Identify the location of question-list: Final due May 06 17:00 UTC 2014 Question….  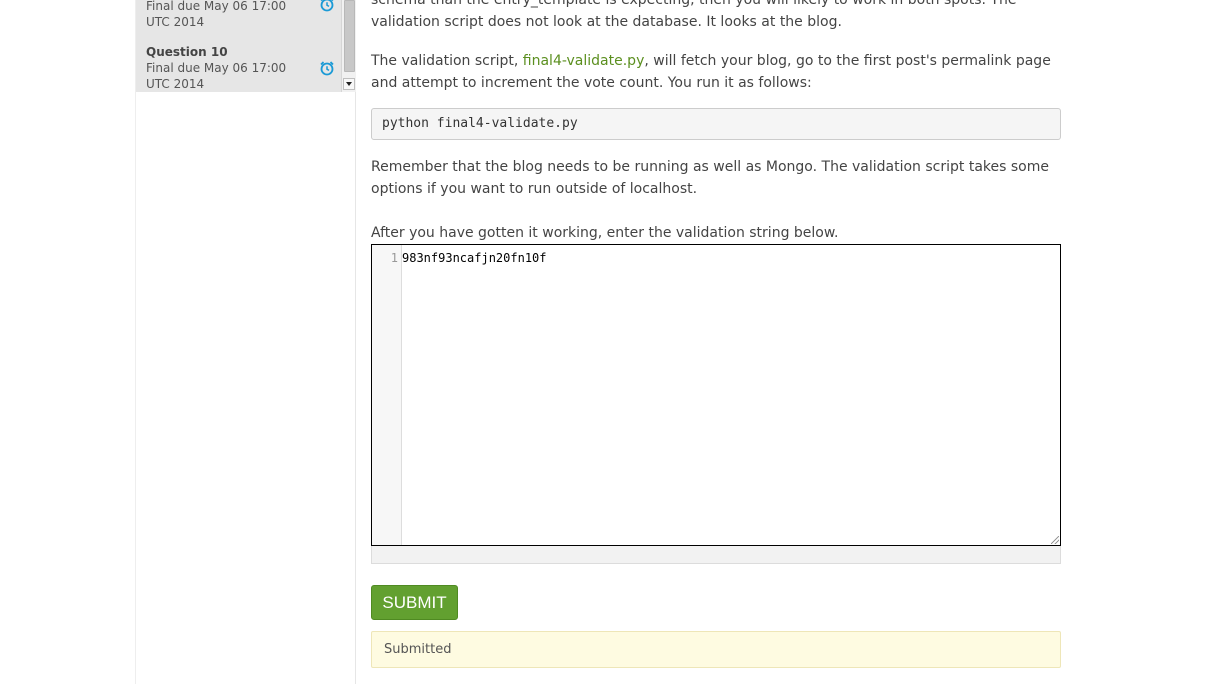
(238, 46).